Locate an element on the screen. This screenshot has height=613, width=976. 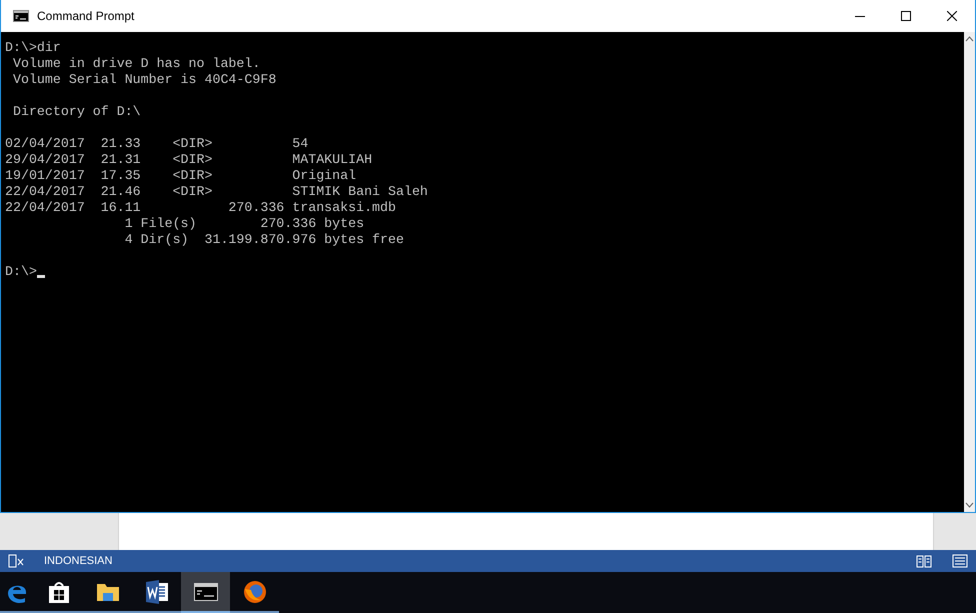
store-bag-icon is located at coordinates (58, 592).